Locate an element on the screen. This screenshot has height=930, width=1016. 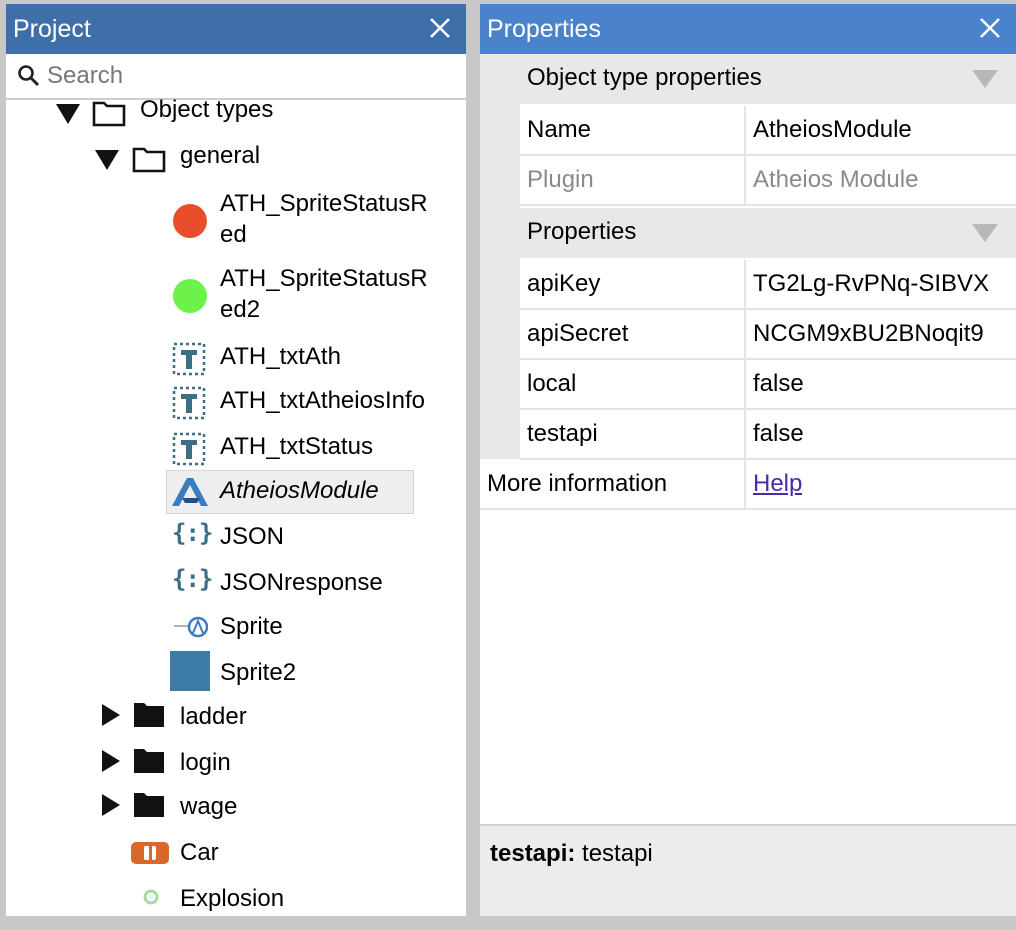
description-text: testapi is located at coordinates (617, 853).